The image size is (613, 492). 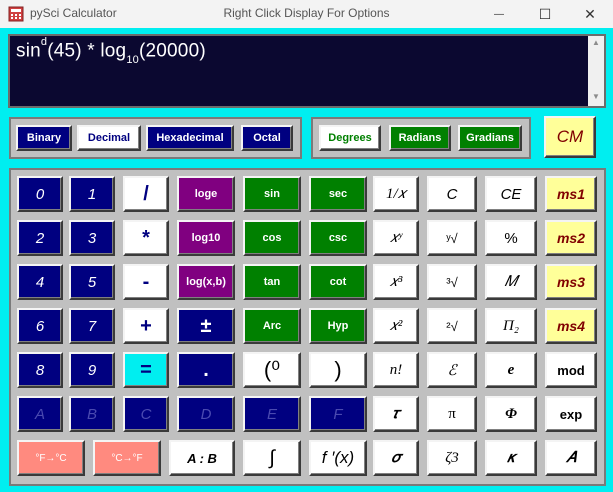 I want to click on clear-memory-button: CM, so click(x=570, y=137).